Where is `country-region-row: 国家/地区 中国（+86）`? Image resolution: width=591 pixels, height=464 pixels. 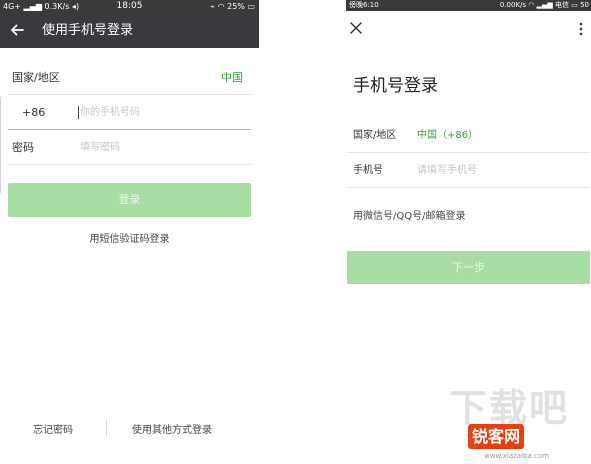 country-region-row: 国家/地区 中国（+86） is located at coordinates (468, 135).